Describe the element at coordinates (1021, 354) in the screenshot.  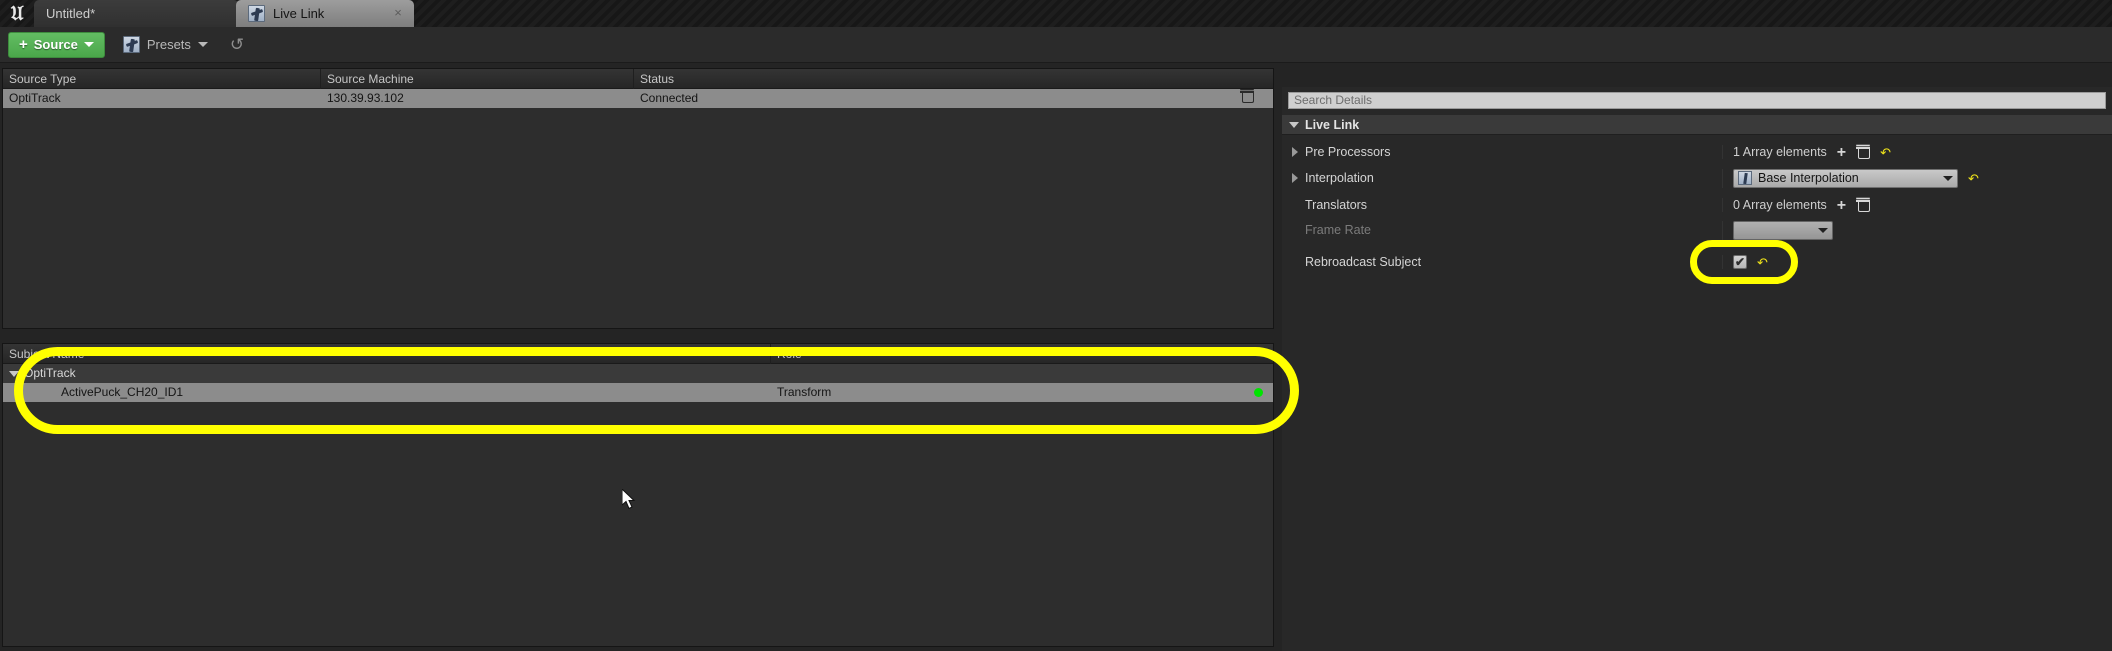
I see `column-role: Role` at that location.